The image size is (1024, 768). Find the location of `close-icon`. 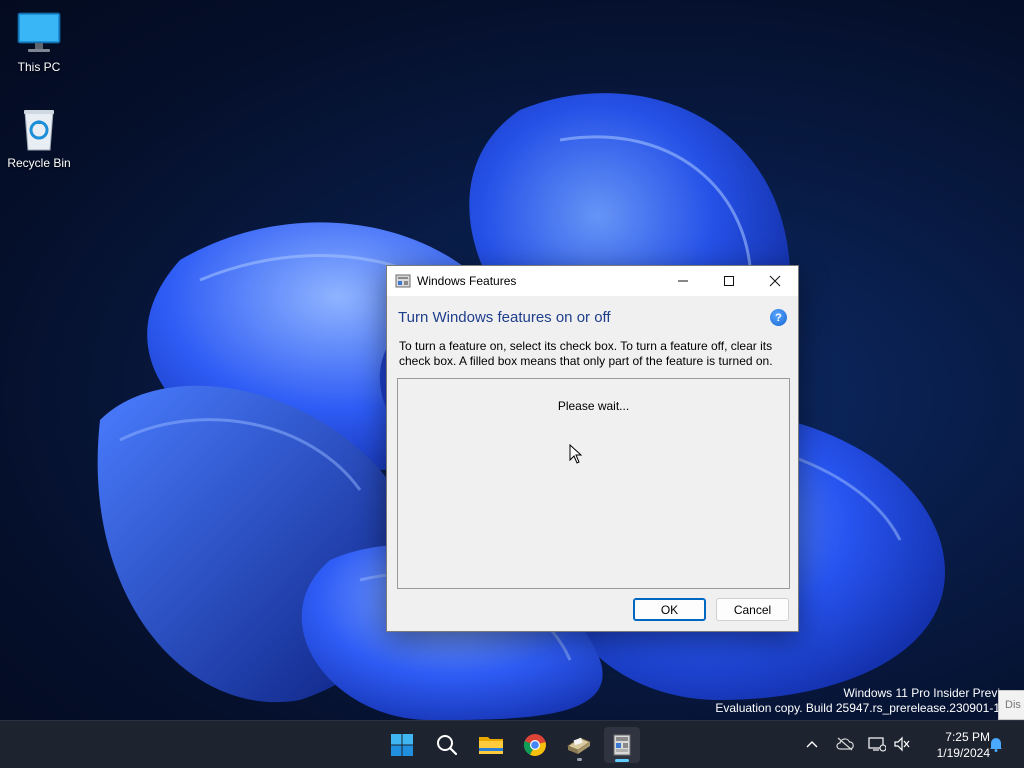

close-icon is located at coordinates (775, 281).